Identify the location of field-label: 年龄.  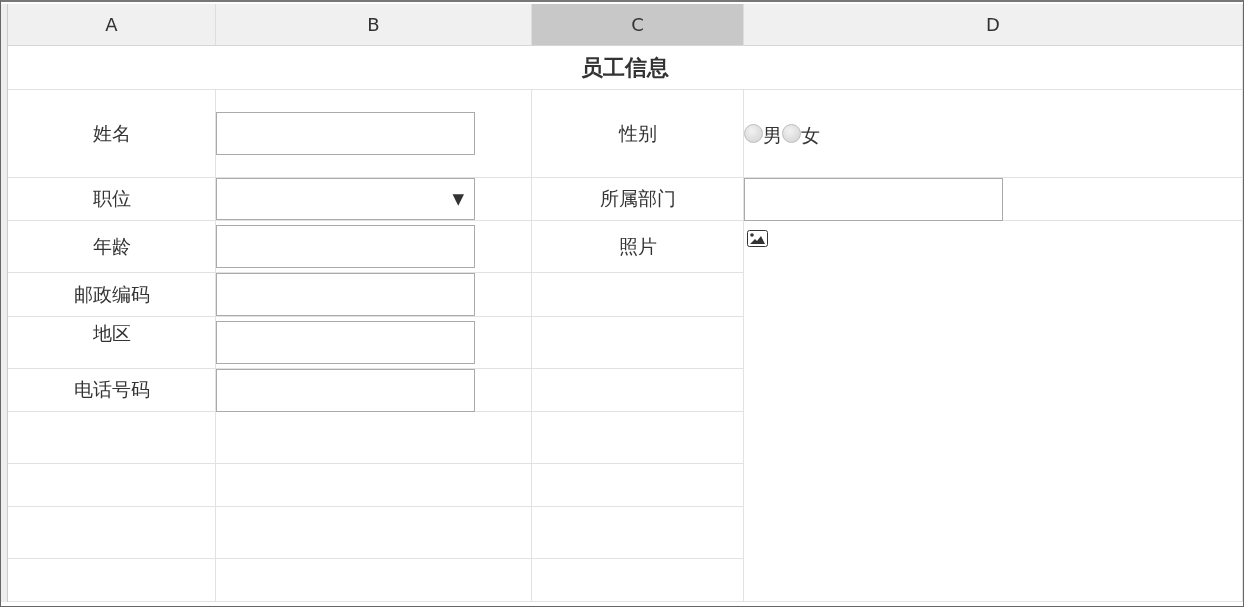
(111, 246).